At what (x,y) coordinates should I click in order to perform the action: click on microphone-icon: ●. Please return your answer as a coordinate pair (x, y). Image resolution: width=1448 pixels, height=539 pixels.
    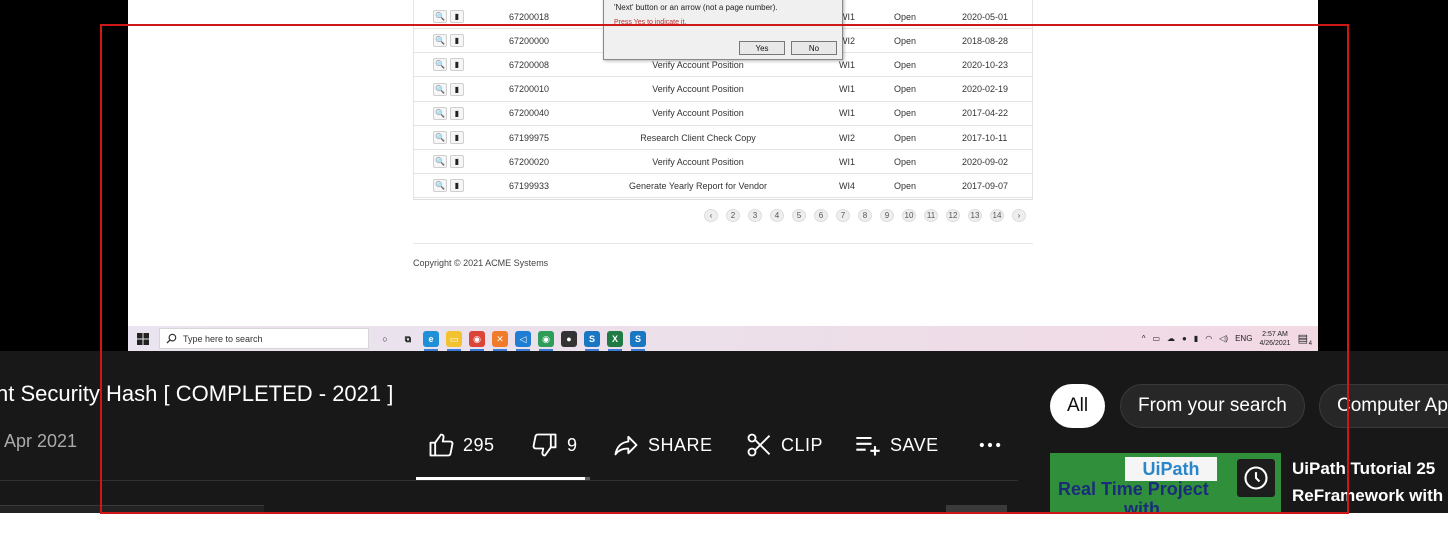
    Looking at the image, I should click on (1184, 338).